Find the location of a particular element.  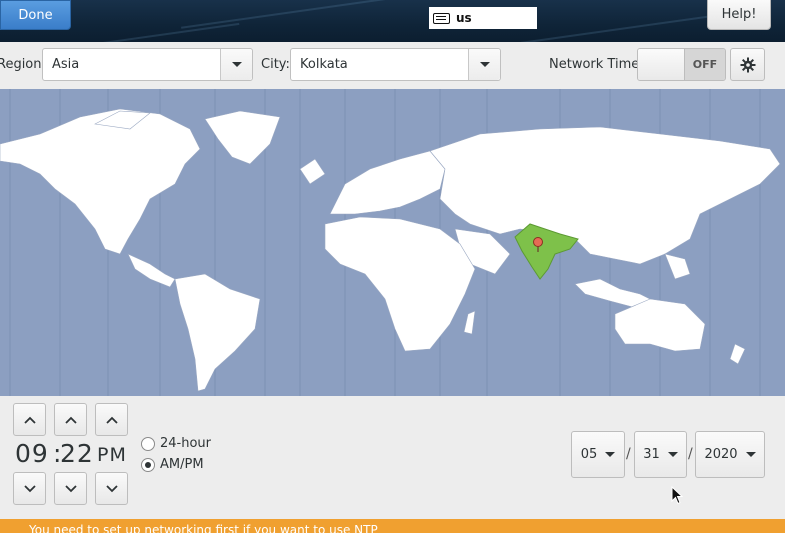

ntp-settings-button is located at coordinates (747, 64).